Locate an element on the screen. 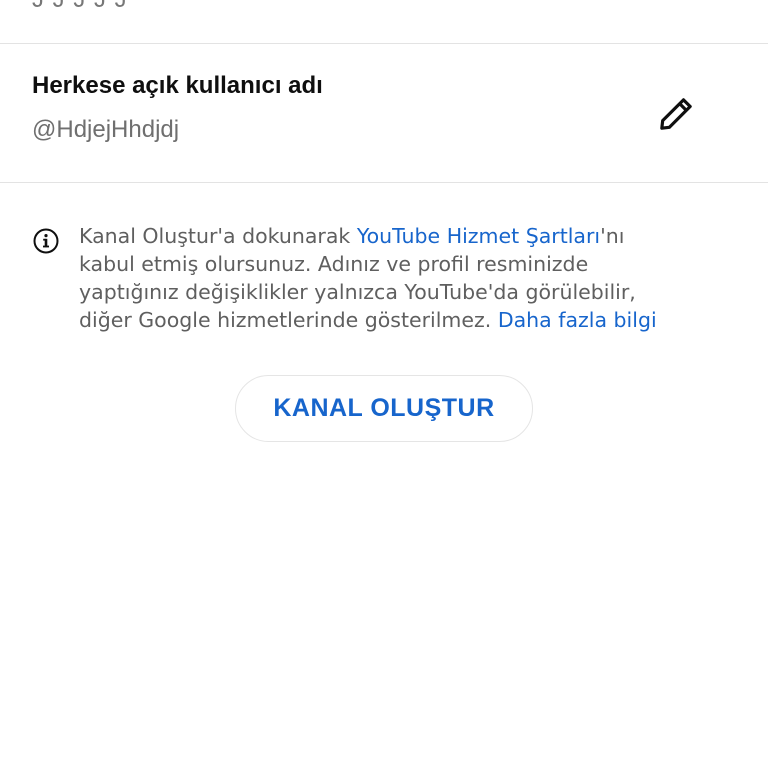  create-channel-button: KANAL OLUŞTUR is located at coordinates (384, 408).